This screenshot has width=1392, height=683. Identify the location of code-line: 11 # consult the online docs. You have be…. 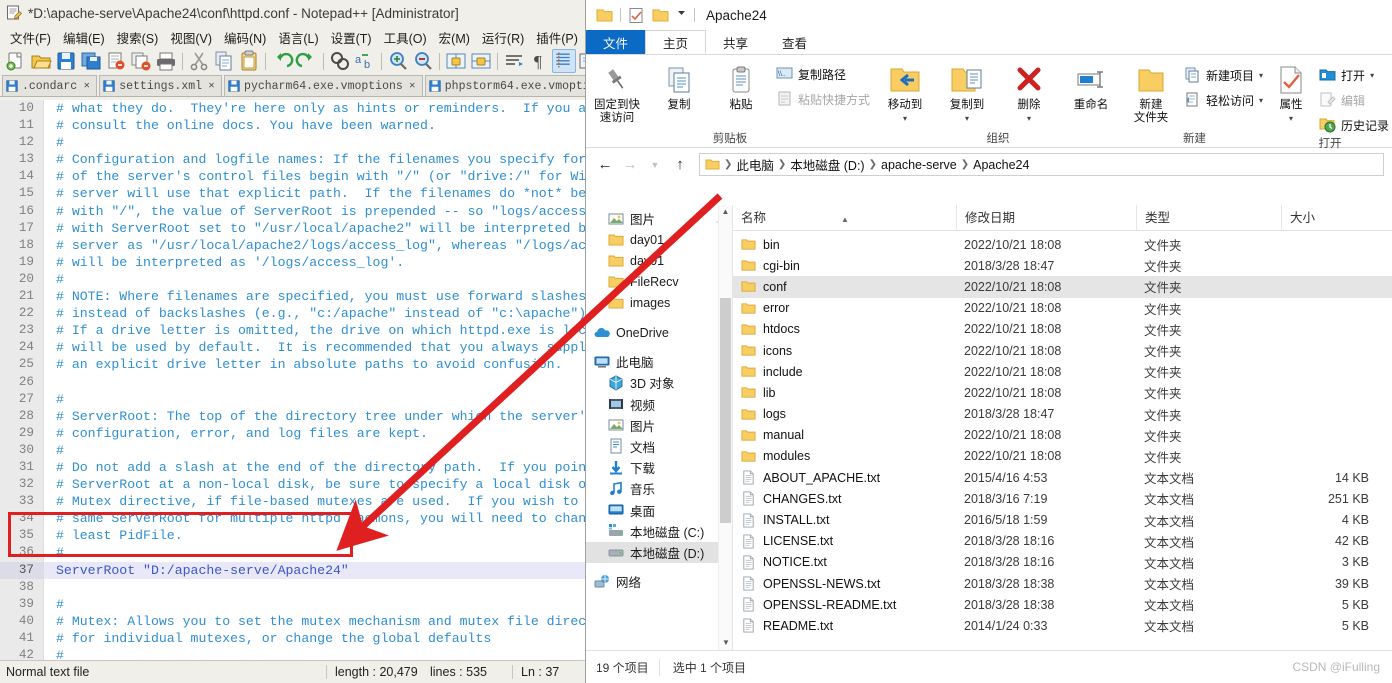
(292, 126).